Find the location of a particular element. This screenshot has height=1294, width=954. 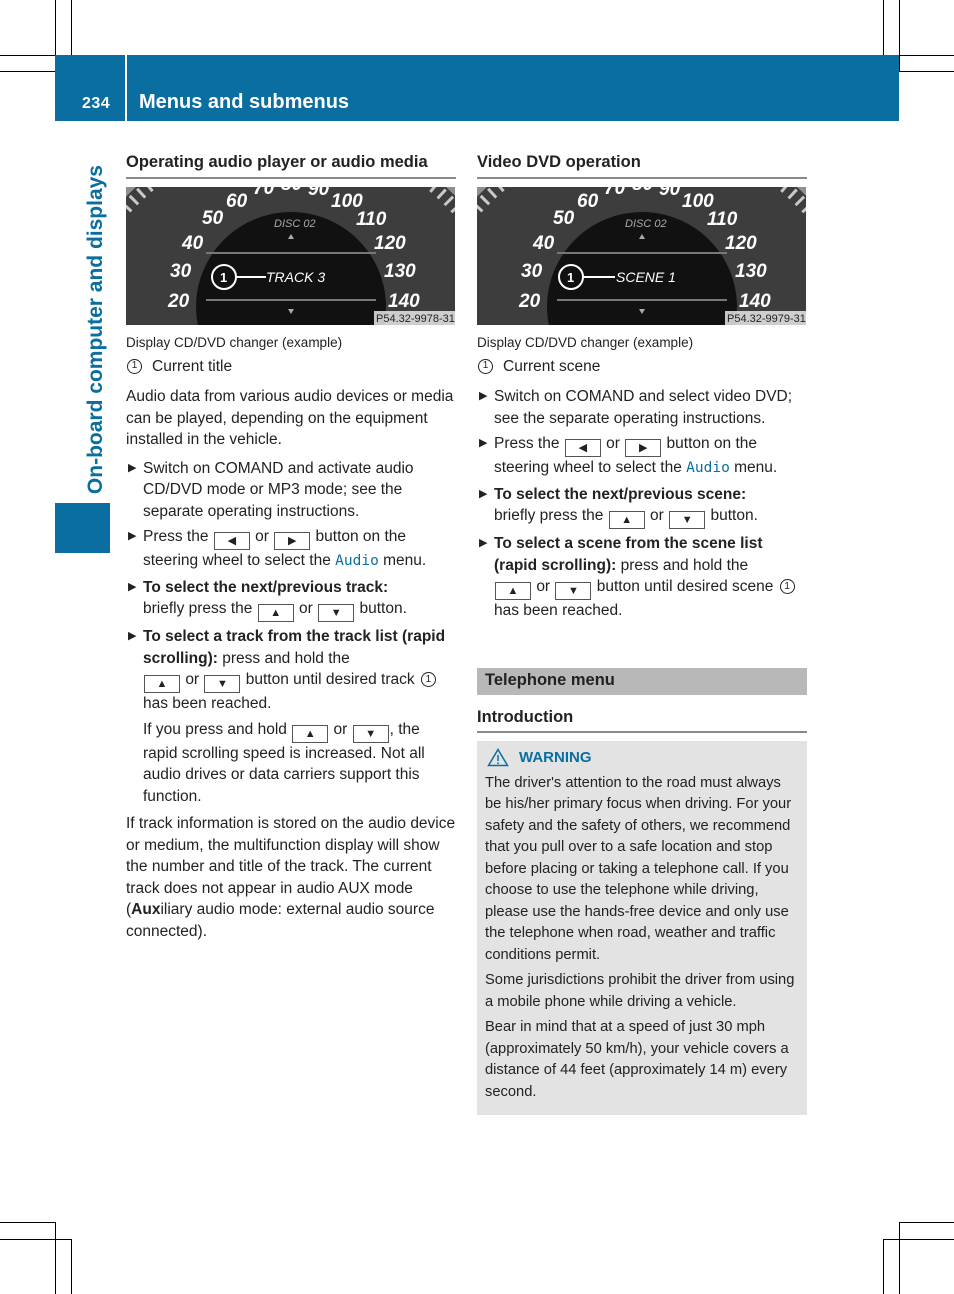

step-text: button until desired scene is located at coordinates (685, 586).